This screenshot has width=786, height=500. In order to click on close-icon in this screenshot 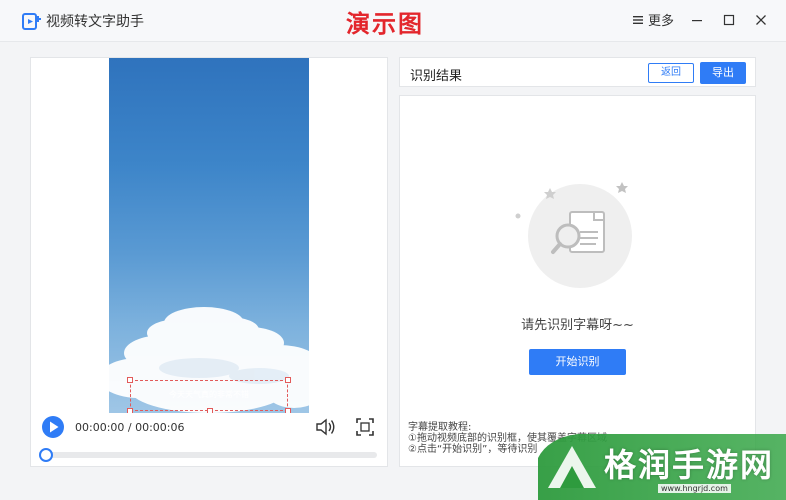, I will do `click(761, 19)`.